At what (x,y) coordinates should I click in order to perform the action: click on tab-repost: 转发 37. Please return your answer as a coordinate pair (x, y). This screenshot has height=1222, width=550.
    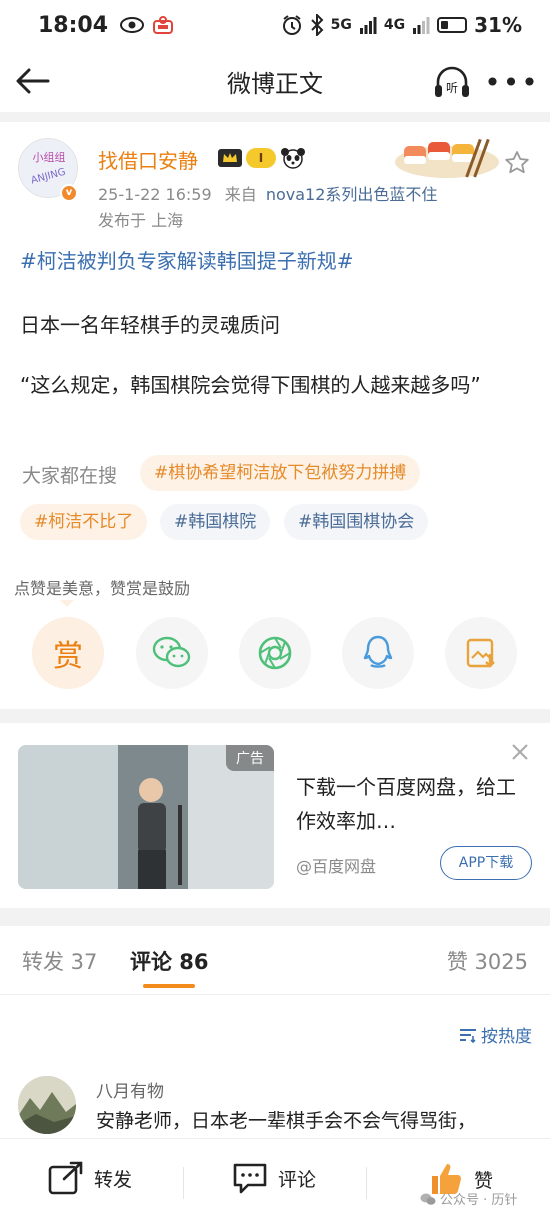
    Looking at the image, I should click on (59, 961).